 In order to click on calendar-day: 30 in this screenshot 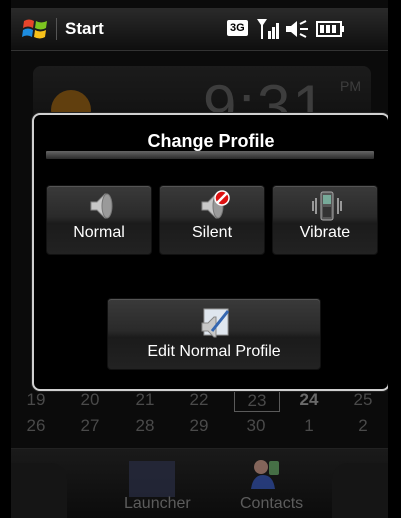, I will do `click(256, 425)`.